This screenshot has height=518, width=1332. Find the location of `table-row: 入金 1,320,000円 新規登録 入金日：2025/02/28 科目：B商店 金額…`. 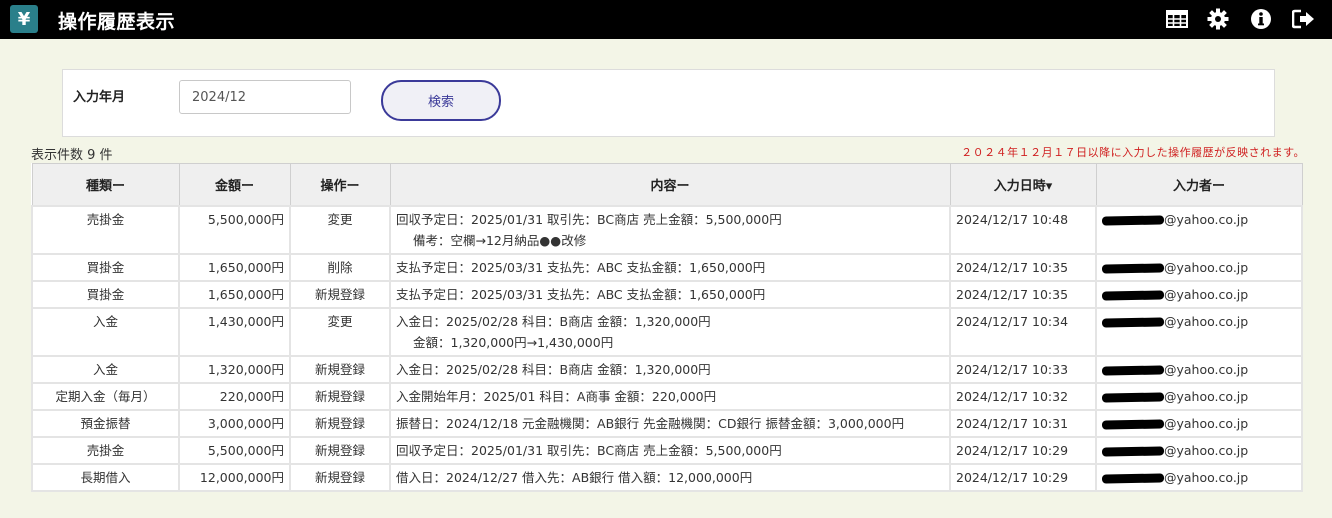

table-row: 入金 1,320,000円 新規登録 入金日：2025/02/28 科目：B商店 金額… is located at coordinates (667, 369).